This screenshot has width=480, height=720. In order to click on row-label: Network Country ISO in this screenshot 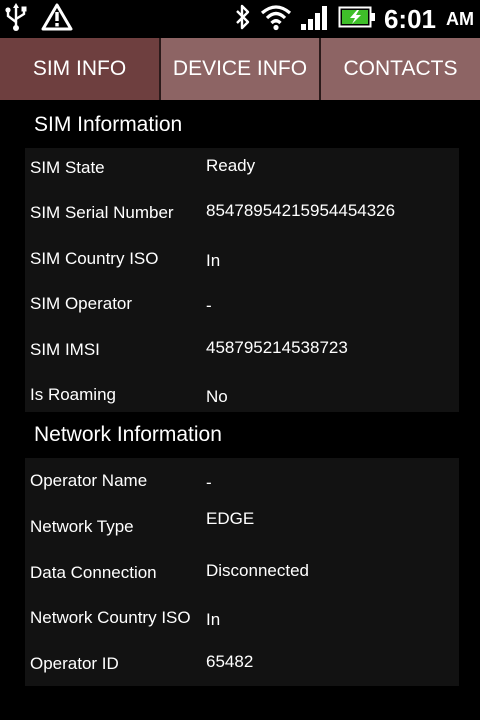, I will do `click(110, 617)`.